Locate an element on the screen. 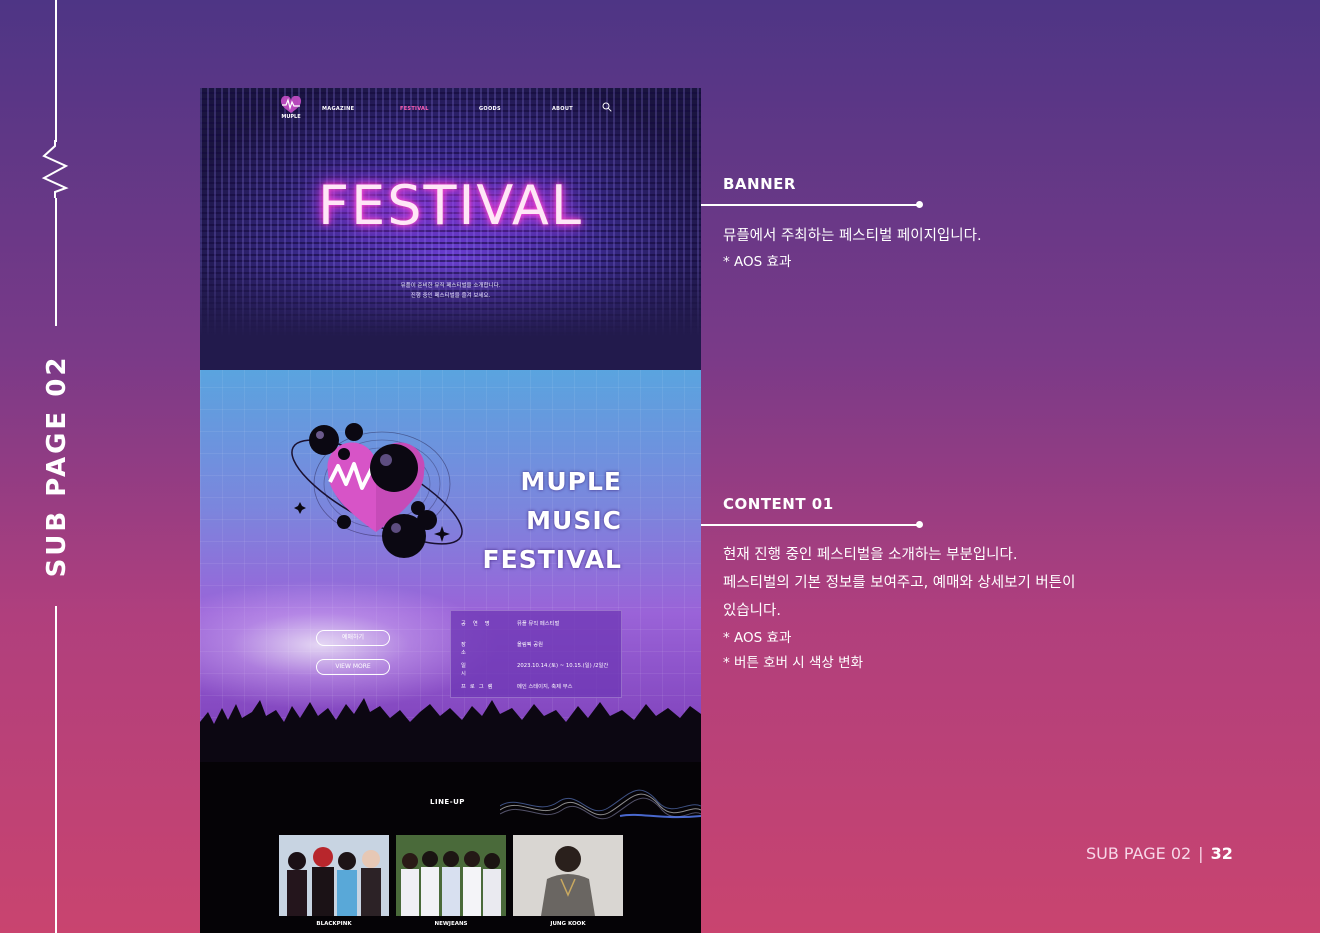 The height and width of the screenshot is (933, 1320). lineup-section: LINE-UP BLACKPINK NEWJEANS JUNG KOOK is located at coordinates (450, 847).